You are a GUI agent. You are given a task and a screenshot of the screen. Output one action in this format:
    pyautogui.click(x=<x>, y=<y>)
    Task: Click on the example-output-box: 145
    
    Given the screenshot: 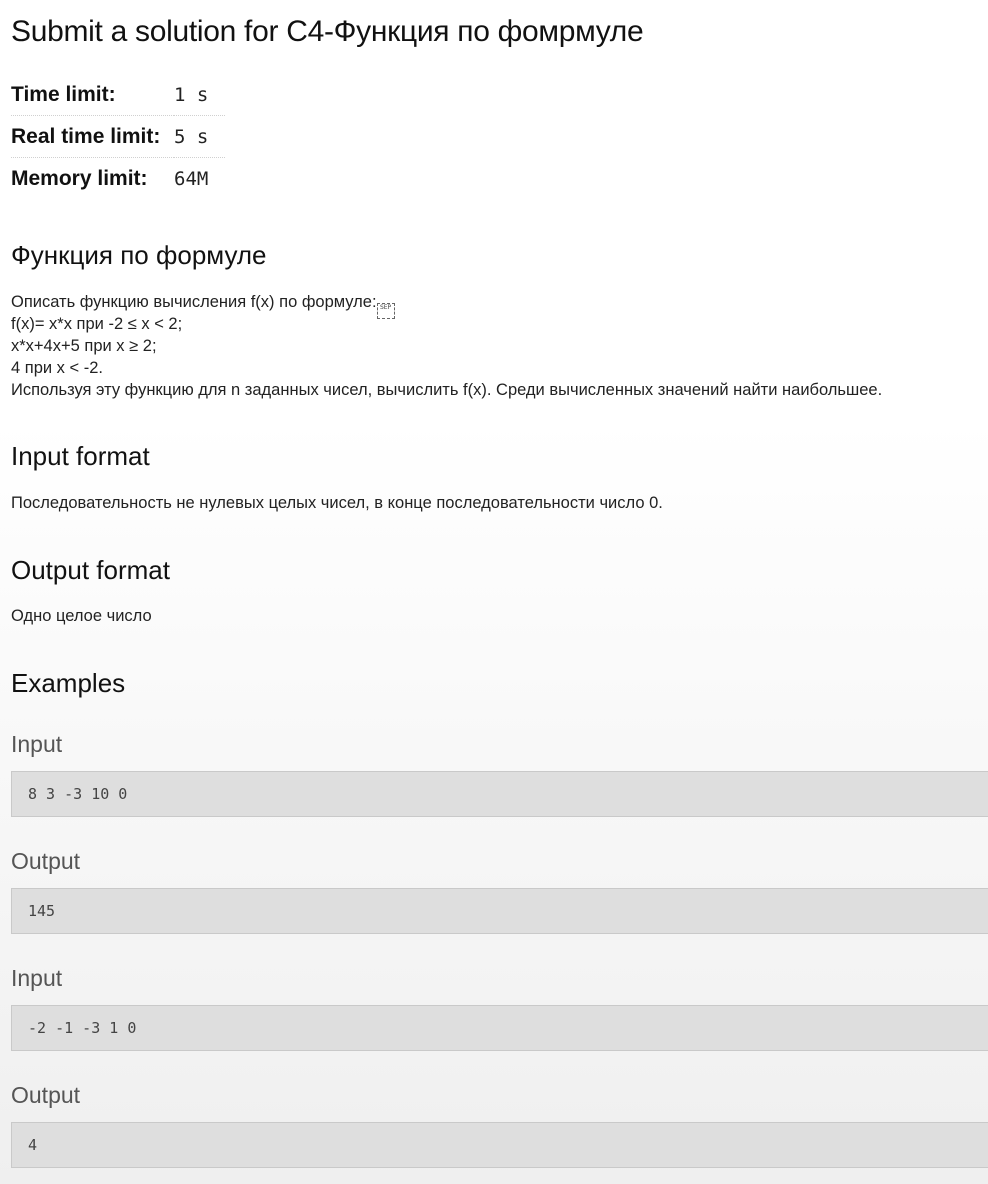 What is the action you would take?
    pyautogui.click(x=499, y=911)
    